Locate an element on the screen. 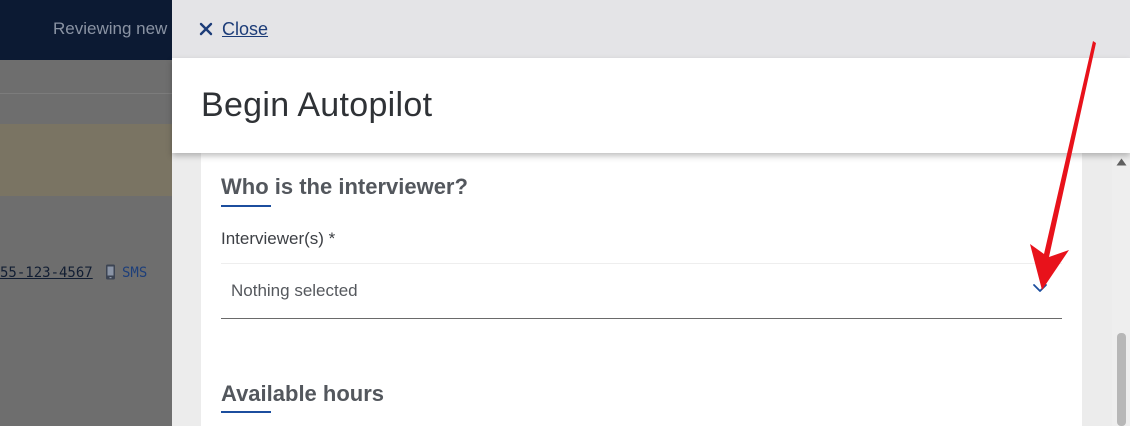 This screenshot has height=426, width=1130. interviewers-select: Nothing selected is located at coordinates (641, 291).